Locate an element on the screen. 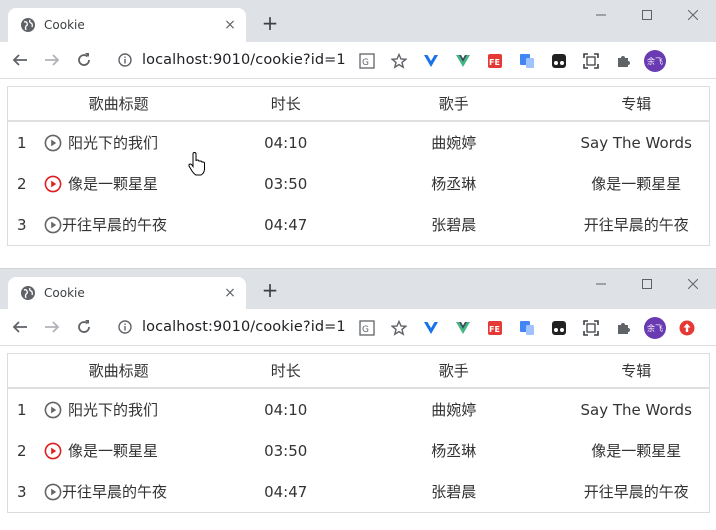 This screenshot has width=716, height=530. song-duration: 03:50 is located at coordinates (286, 183).